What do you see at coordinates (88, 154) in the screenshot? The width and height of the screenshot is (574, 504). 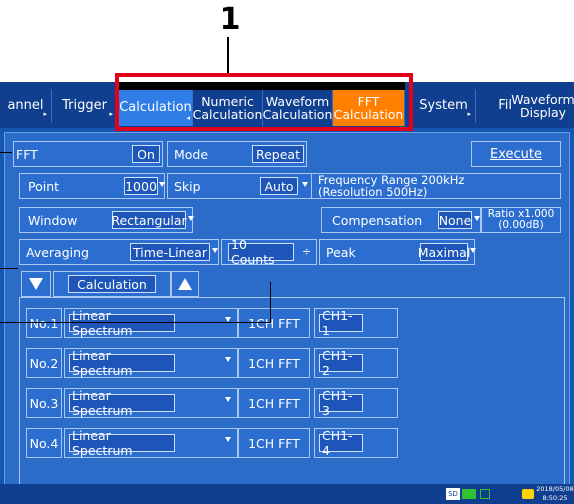 I see `fft-setting: FFT On` at bounding box center [88, 154].